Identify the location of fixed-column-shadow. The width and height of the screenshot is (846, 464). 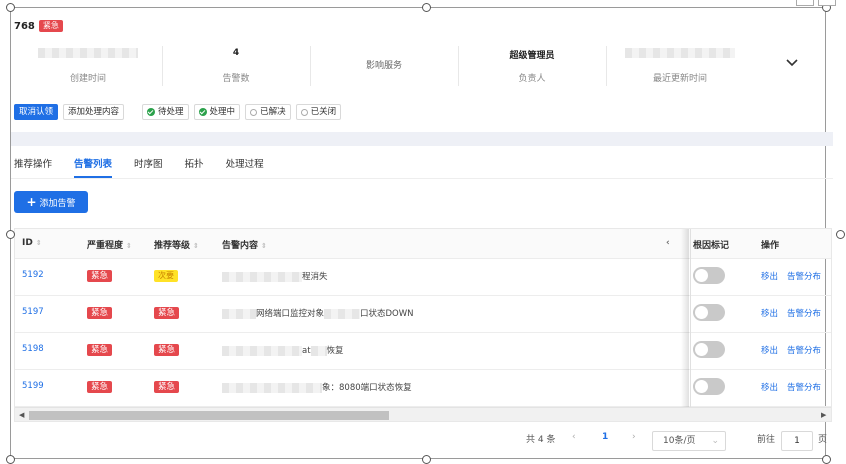
(685, 318).